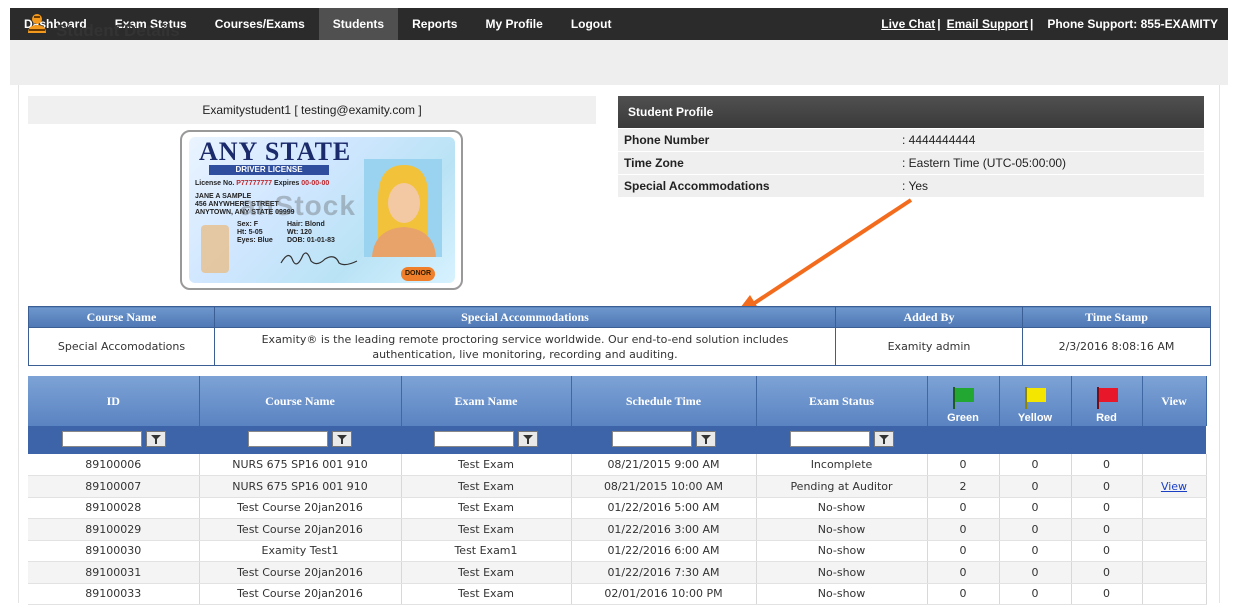  What do you see at coordinates (306, 224) in the screenshot?
I see `card-hair: Hair: Blond` at bounding box center [306, 224].